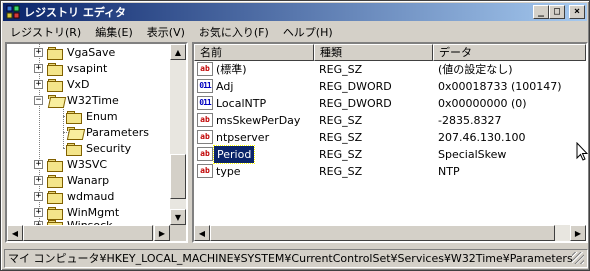 This screenshot has height=271, width=590. Describe the element at coordinates (166, 32) in the screenshot. I see `menu-view: 表示(V)` at that location.